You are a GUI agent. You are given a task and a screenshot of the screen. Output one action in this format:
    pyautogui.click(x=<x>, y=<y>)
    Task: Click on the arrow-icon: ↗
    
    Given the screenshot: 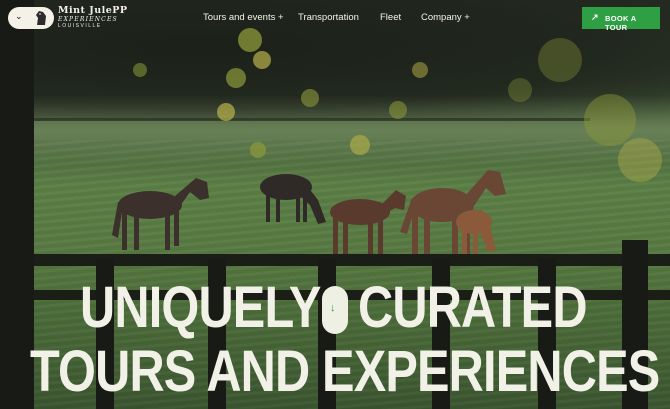 What is the action you would take?
    pyautogui.click(x=595, y=17)
    